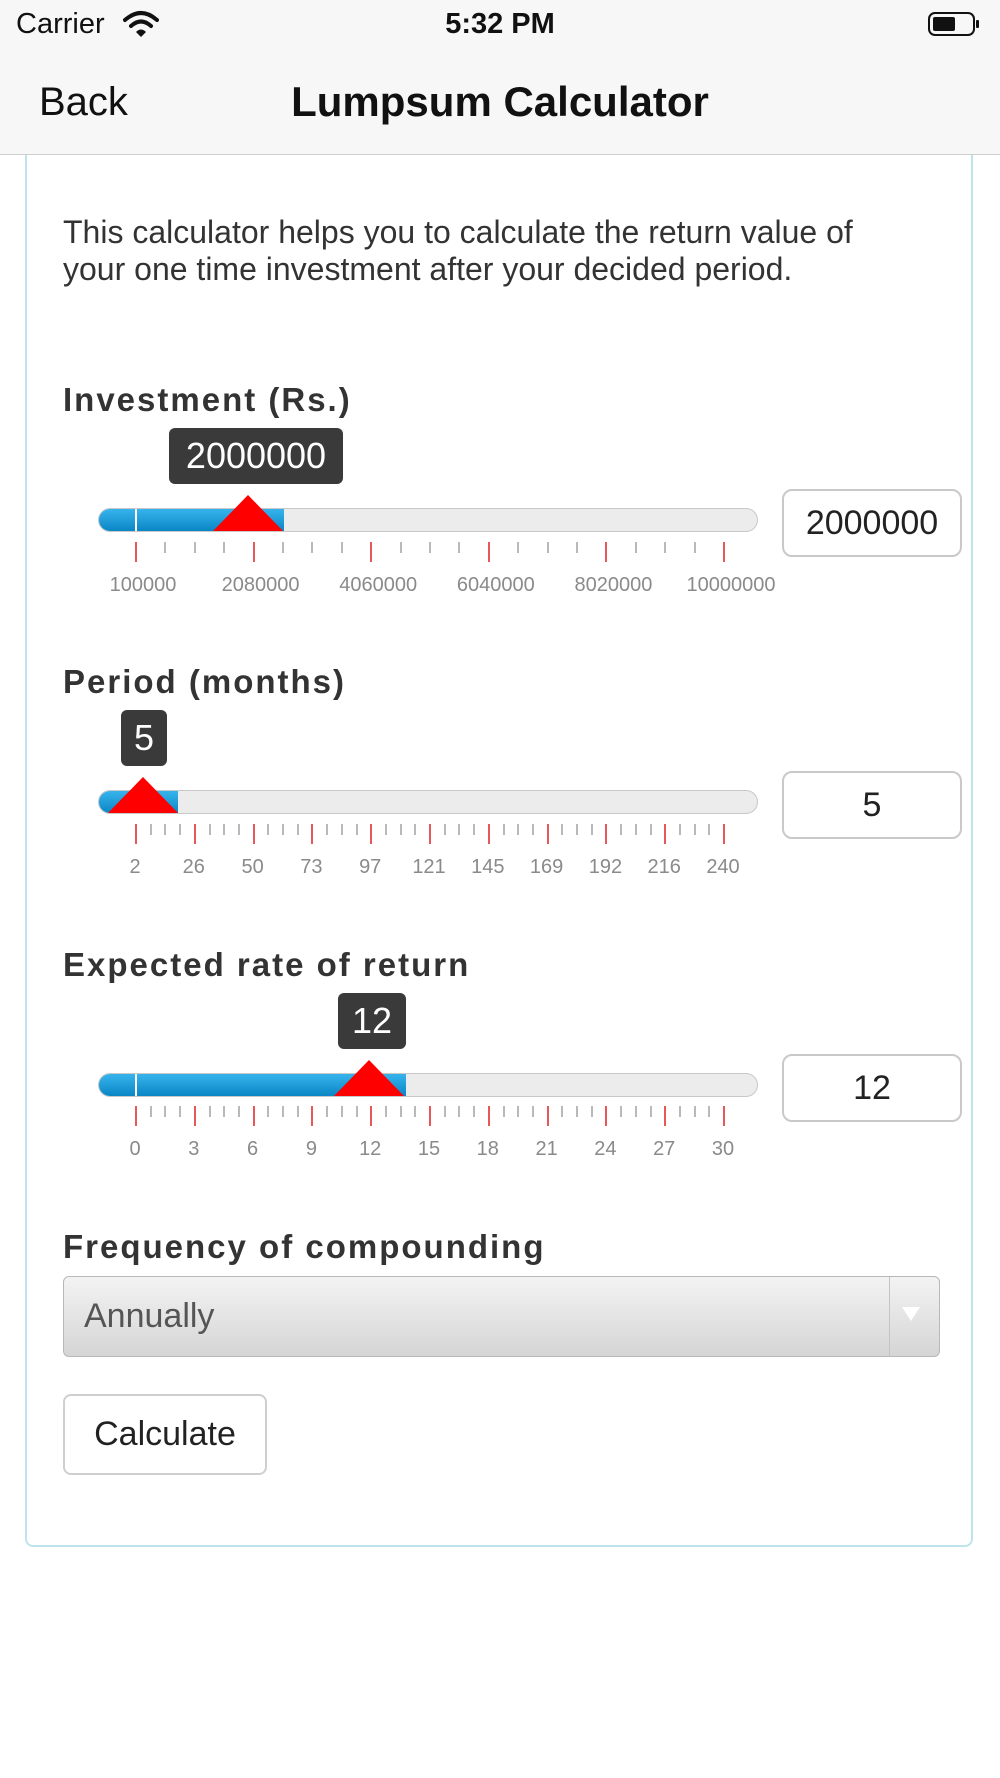  Describe the element at coordinates (149, 1316) in the screenshot. I see `frequency-selected-value: Annually` at that location.